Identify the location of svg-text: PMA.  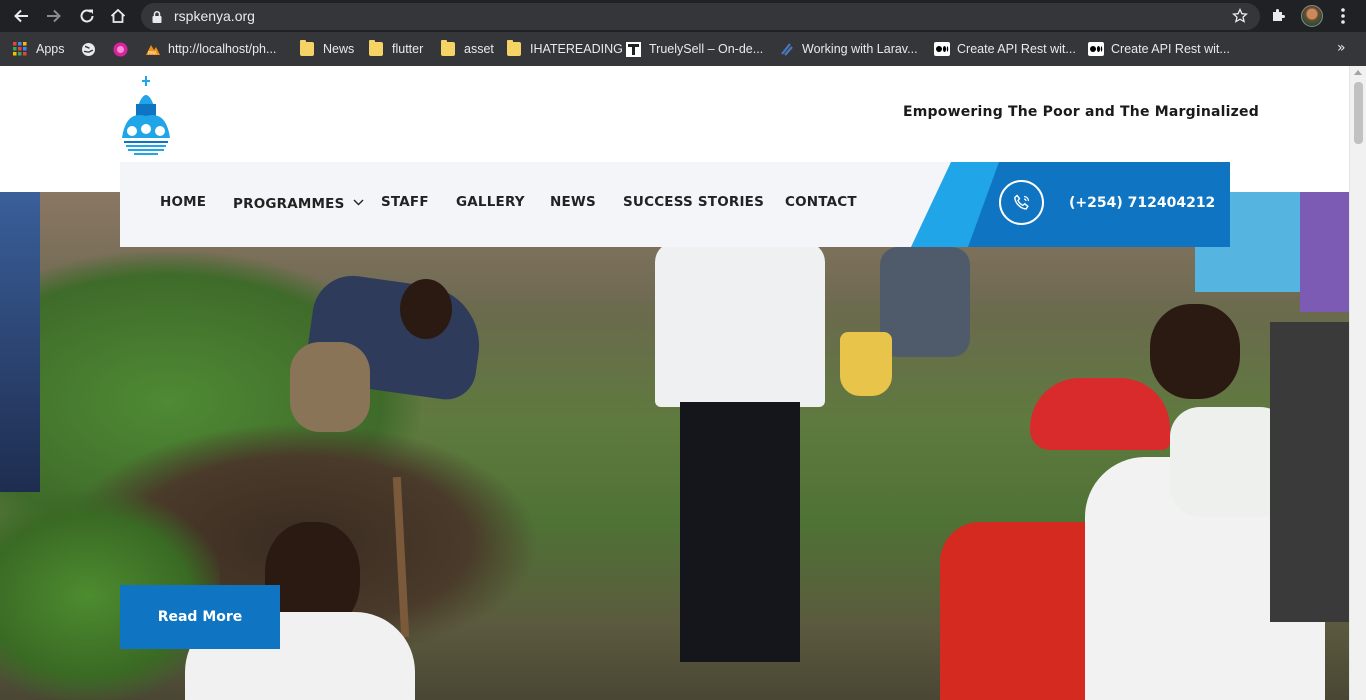
(152, 53).